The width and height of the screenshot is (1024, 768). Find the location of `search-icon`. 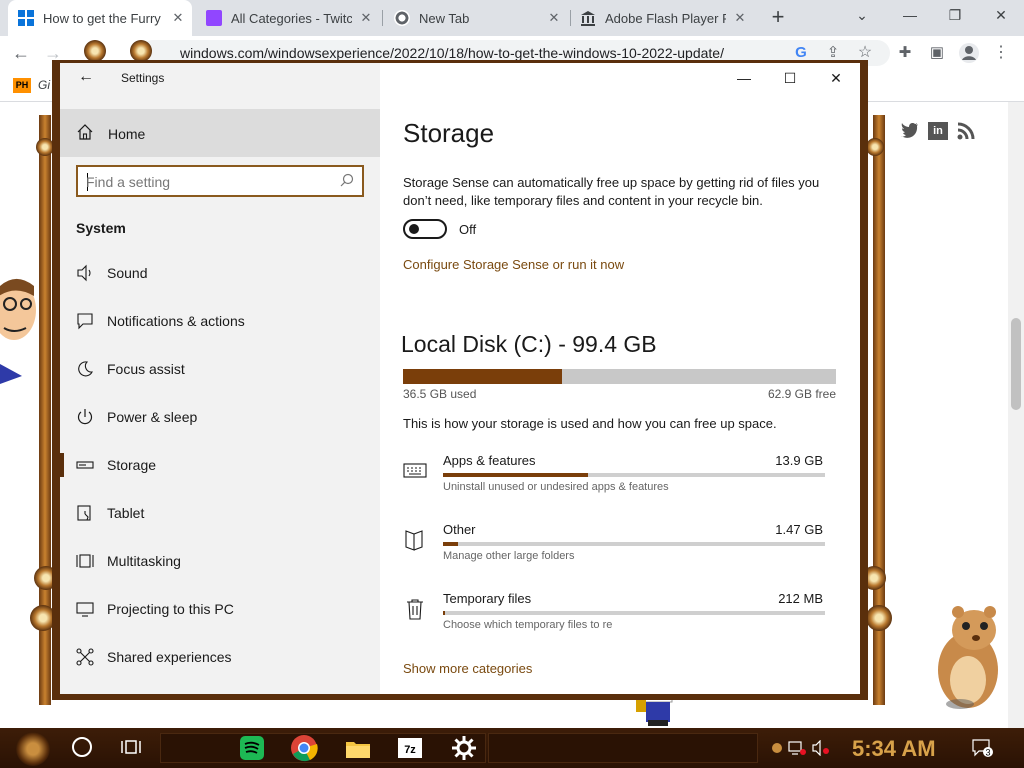

search-icon is located at coordinates (347, 180).